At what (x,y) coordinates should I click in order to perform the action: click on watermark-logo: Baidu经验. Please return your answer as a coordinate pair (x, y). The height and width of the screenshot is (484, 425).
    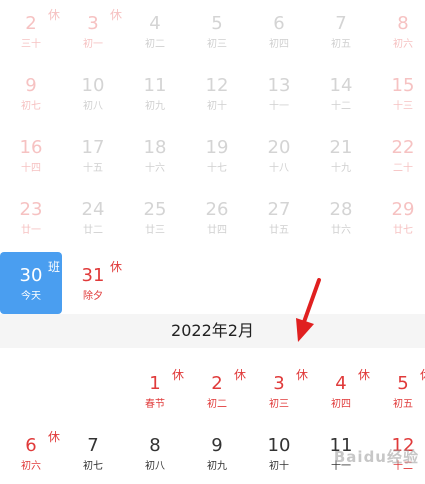
    Looking at the image, I should click on (376, 457).